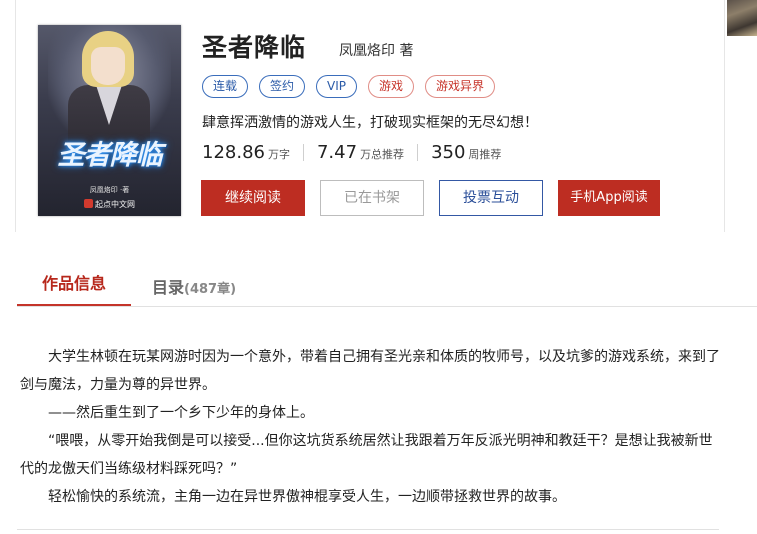  What do you see at coordinates (15, 116) in the screenshot?
I see `card-border-left` at bounding box center [15, 116].